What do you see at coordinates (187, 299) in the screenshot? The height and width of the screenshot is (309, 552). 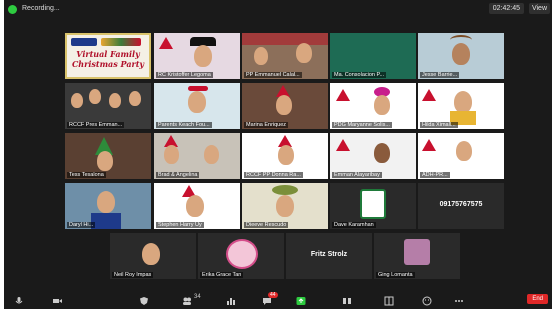 I see `people-icon` at bounding box center [187, 299].